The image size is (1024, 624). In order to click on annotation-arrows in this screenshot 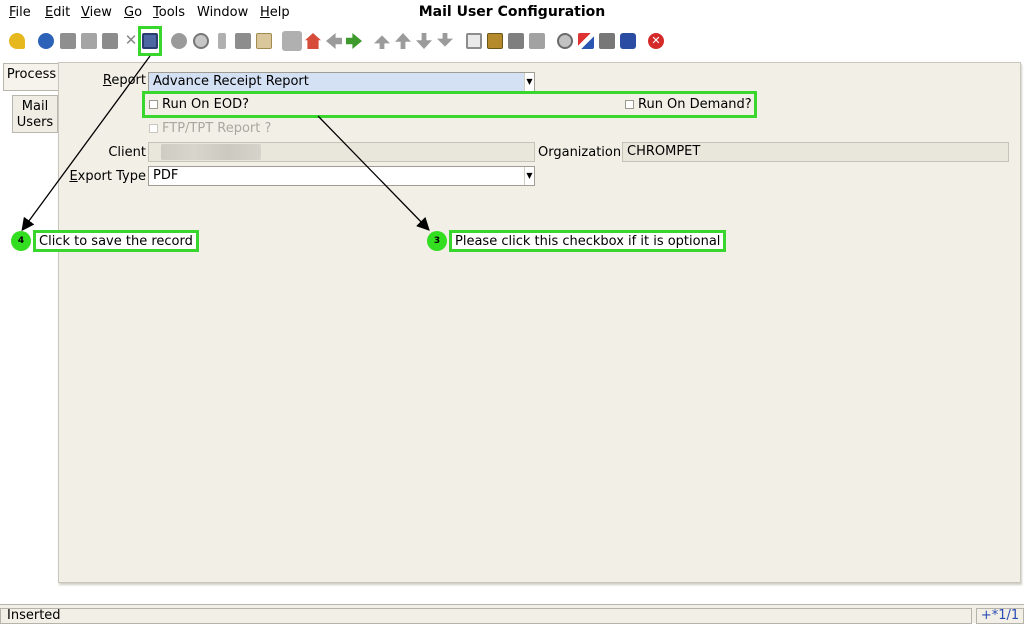, I will do `click(225, 143)`.